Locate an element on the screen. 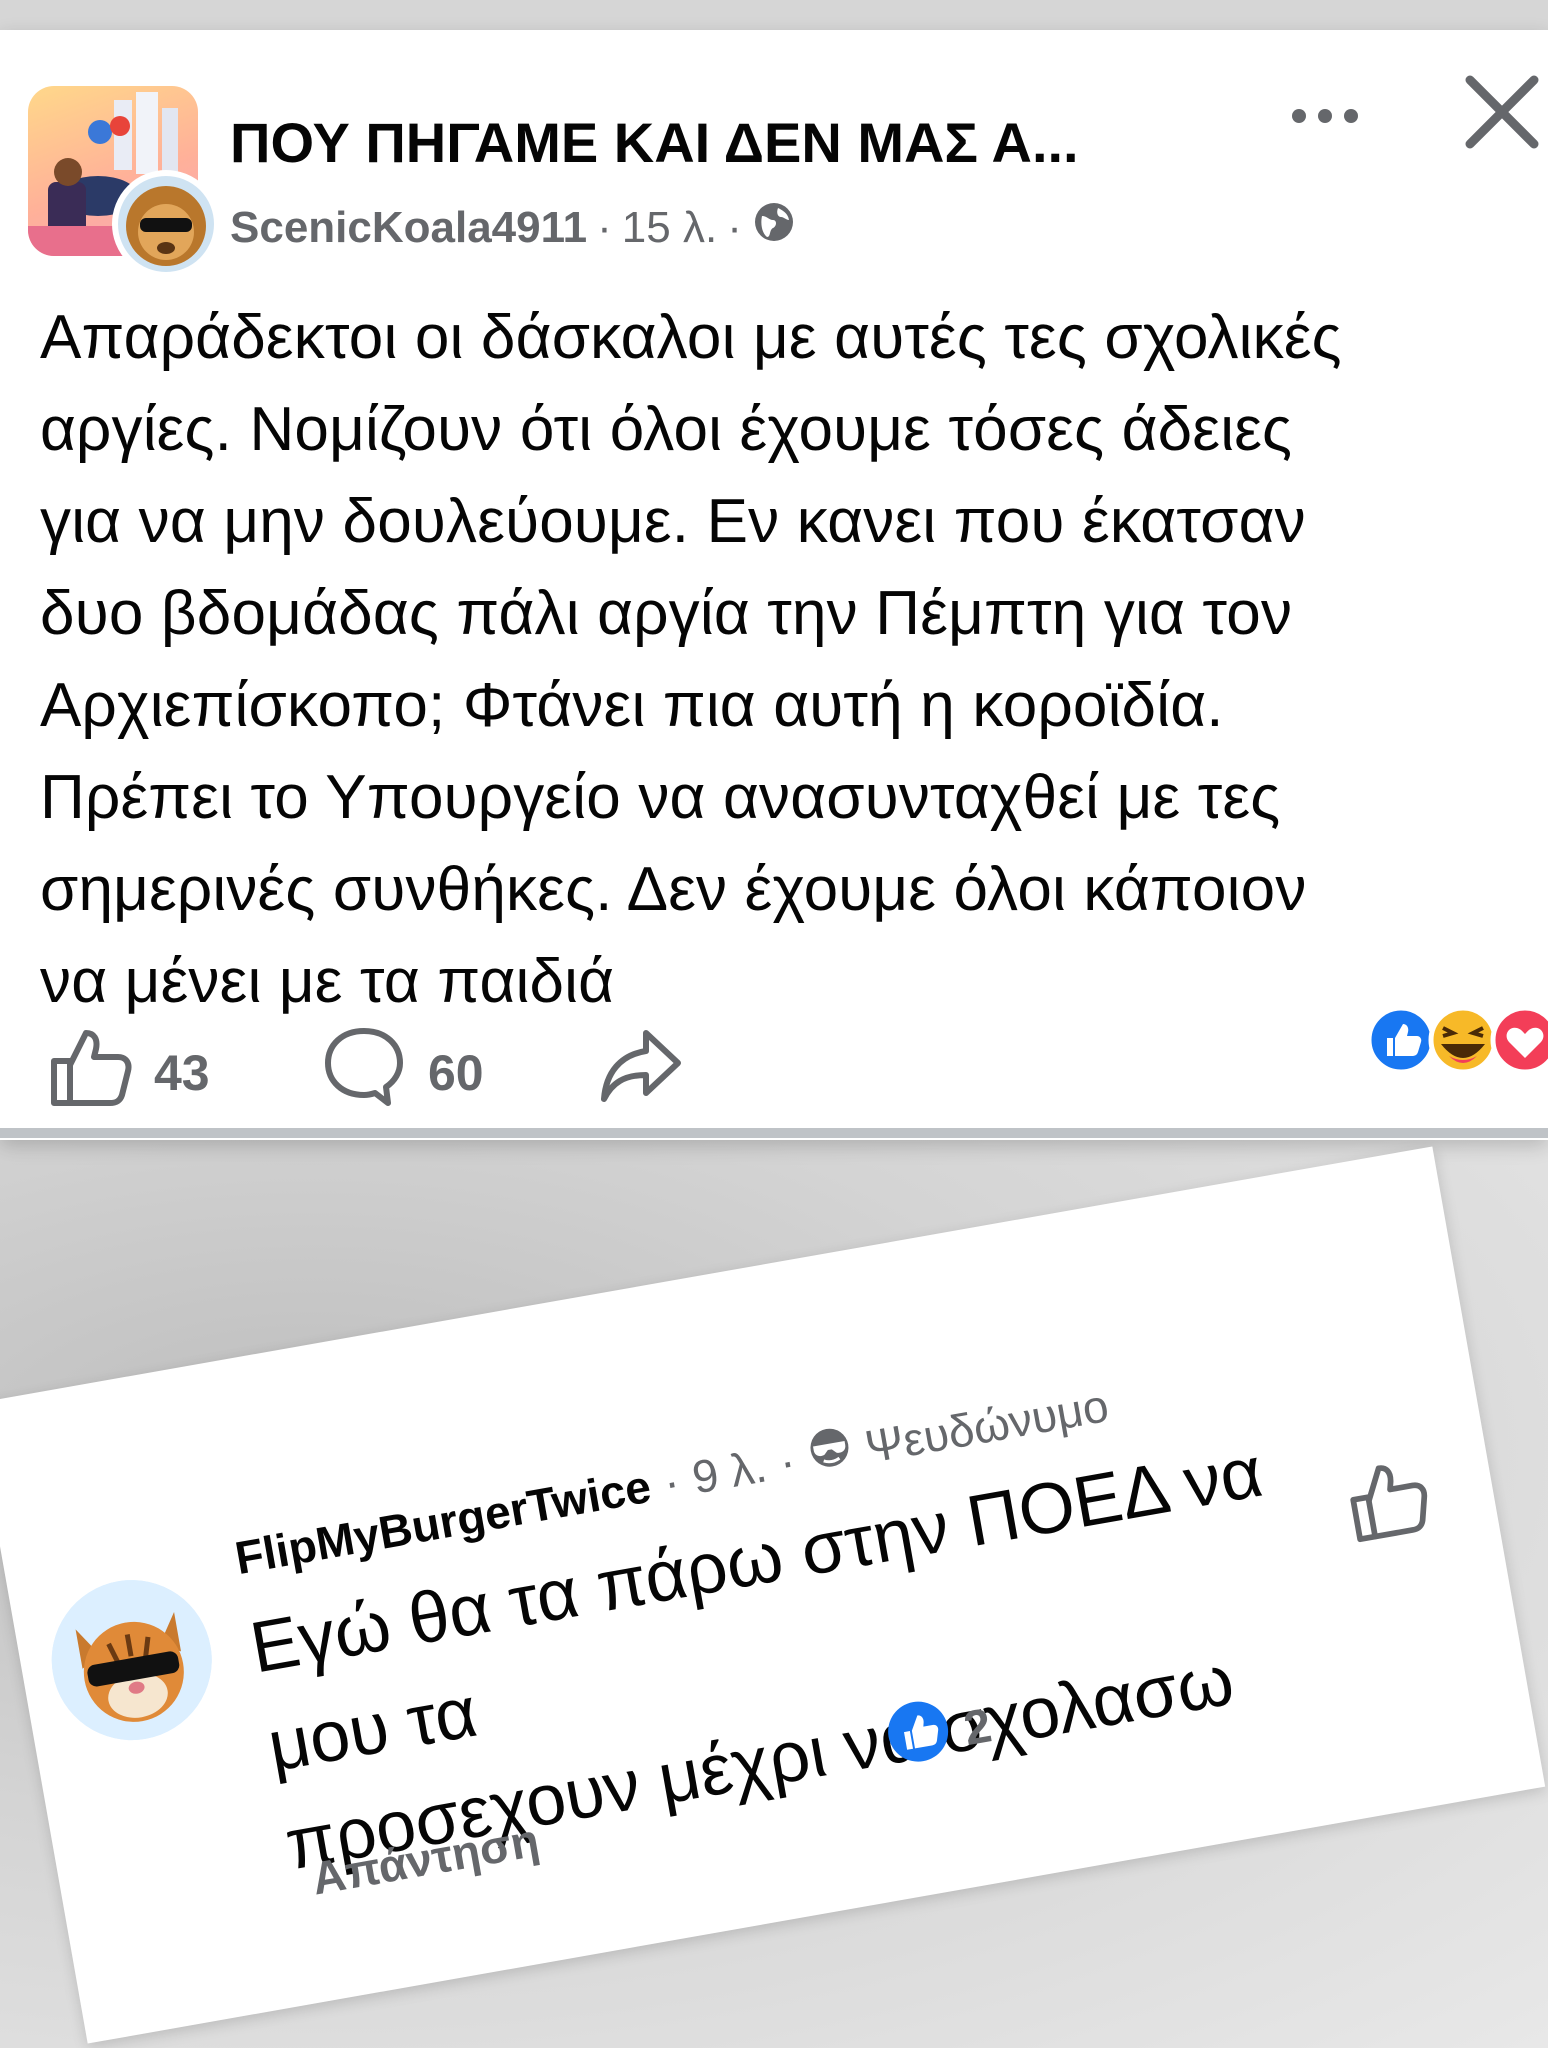 This screenshot has width=1548, height=2048. comment-time: 9 λ. is located at coordinates (729, 1471).